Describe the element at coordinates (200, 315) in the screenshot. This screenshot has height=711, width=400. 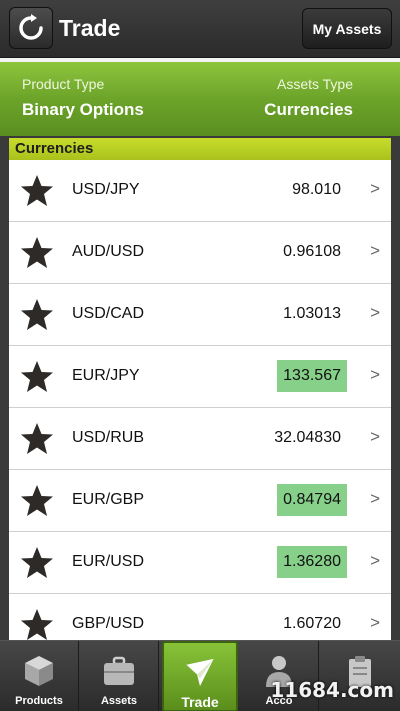
I see `list-item: USD/CAD 1.03013 >` at that location.